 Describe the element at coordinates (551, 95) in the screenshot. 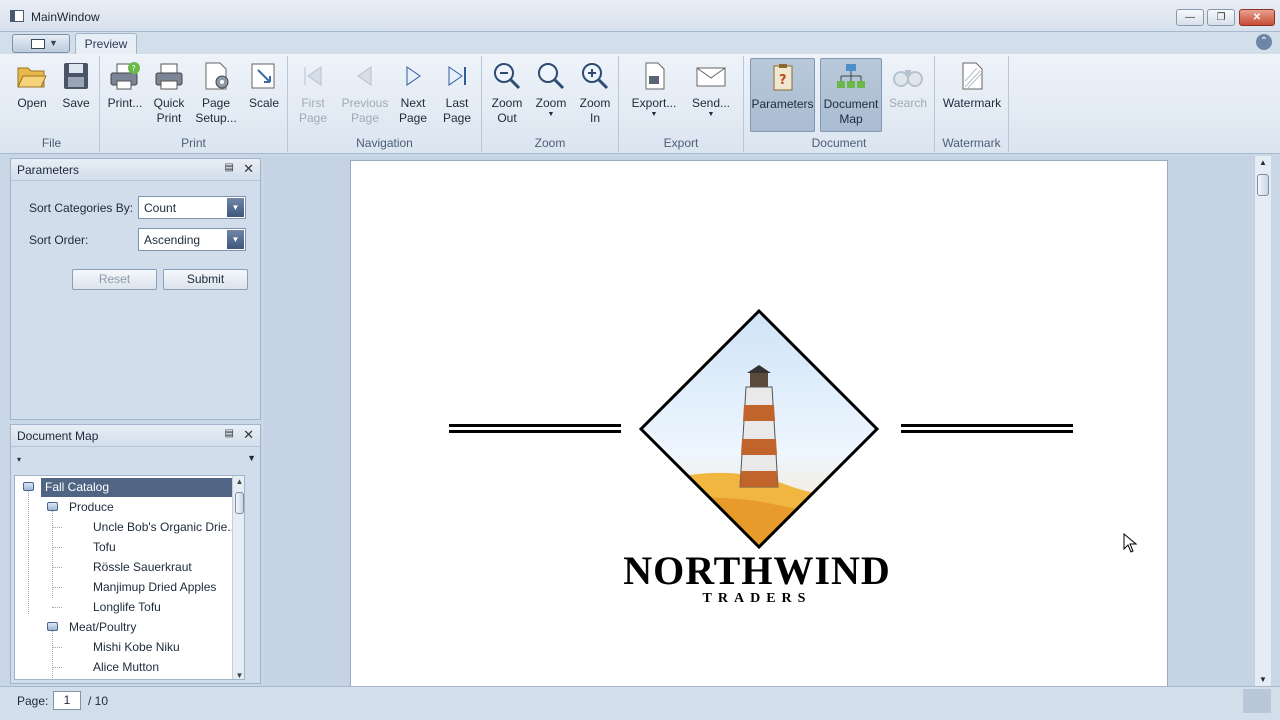

I see `zoom-button: Zoom ▼` at that location.